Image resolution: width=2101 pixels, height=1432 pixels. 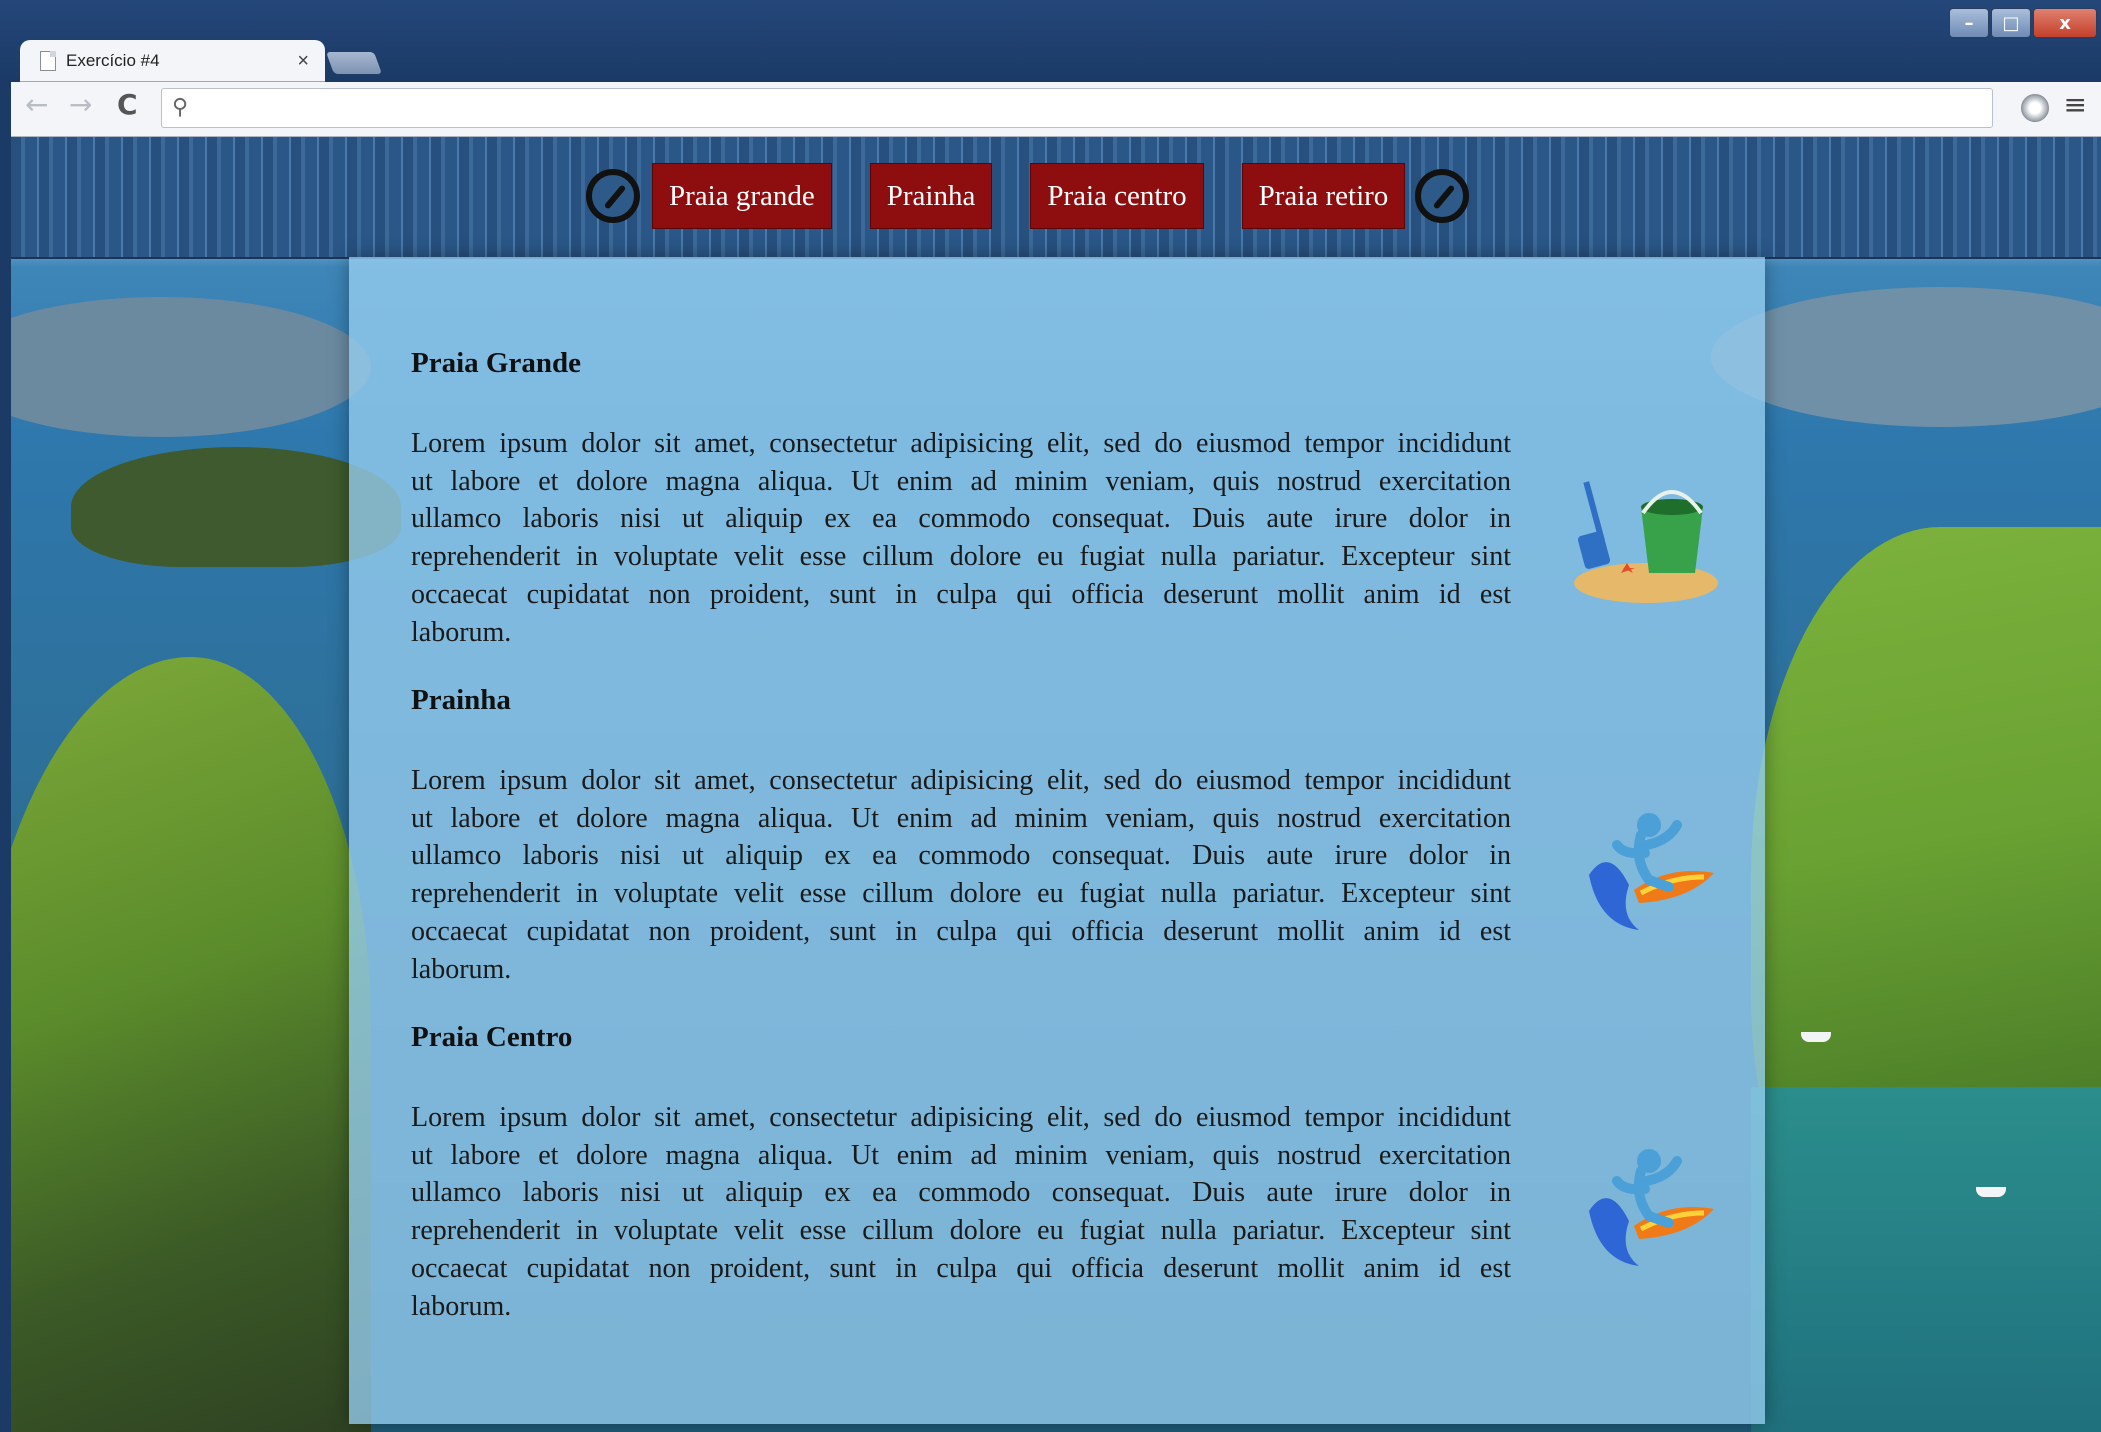 I want to click on close-window-button: x, so click(x=2065, y=23).